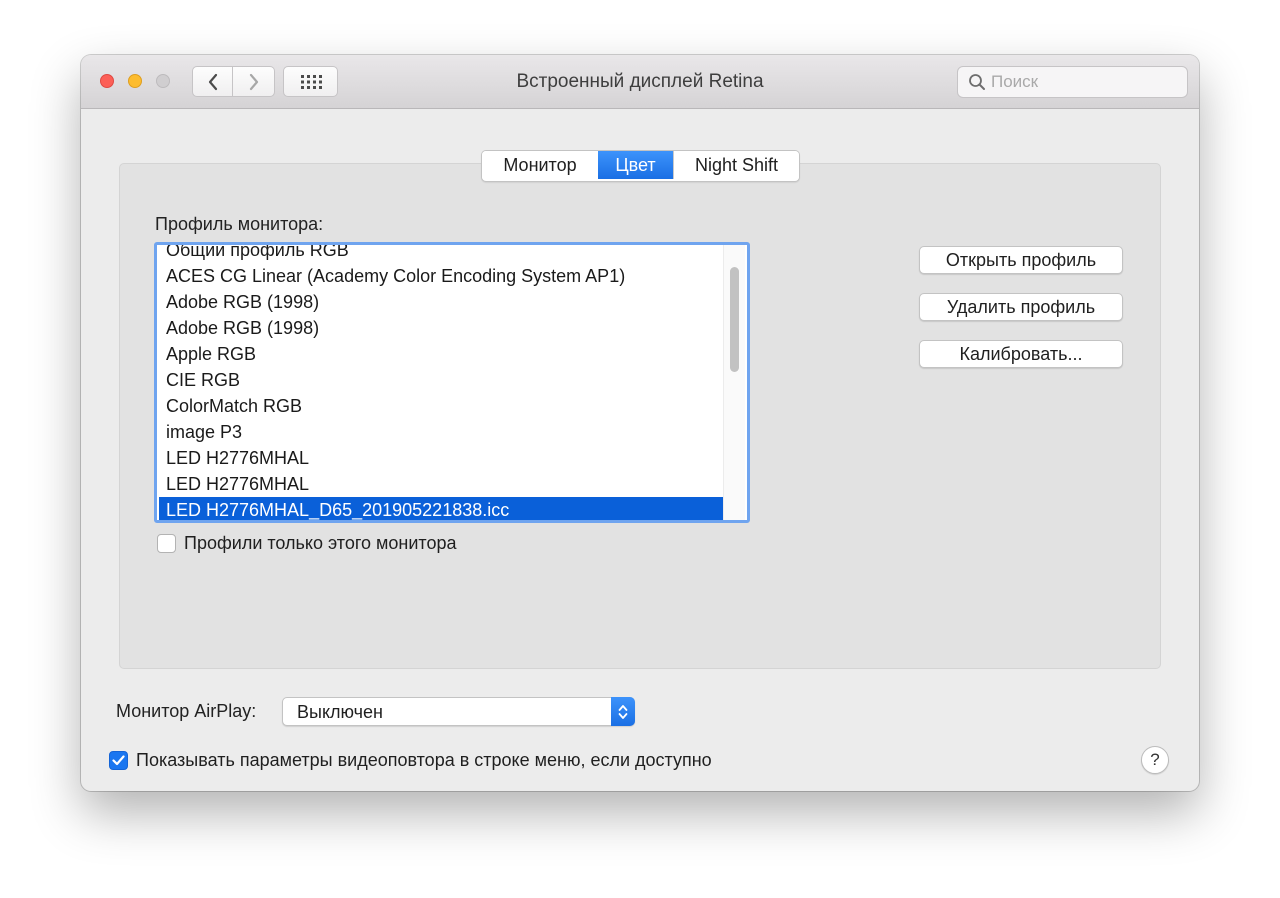  I want to click on list-item: ColorMatch RGB, so click(442, 406).